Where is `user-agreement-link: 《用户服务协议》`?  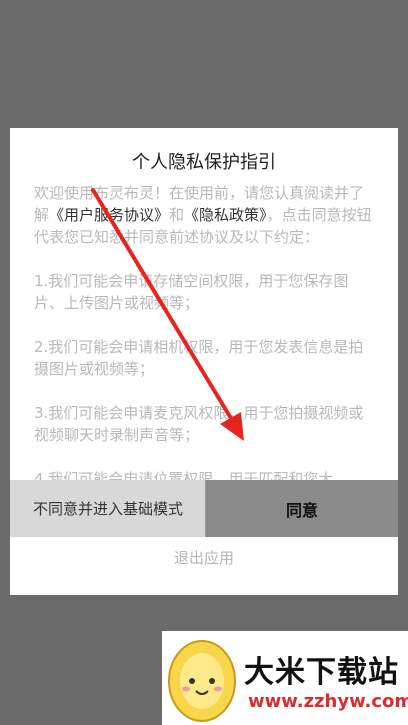
user-agreement-link: 《用户服务协议》 is located at coordinates (109, 215).